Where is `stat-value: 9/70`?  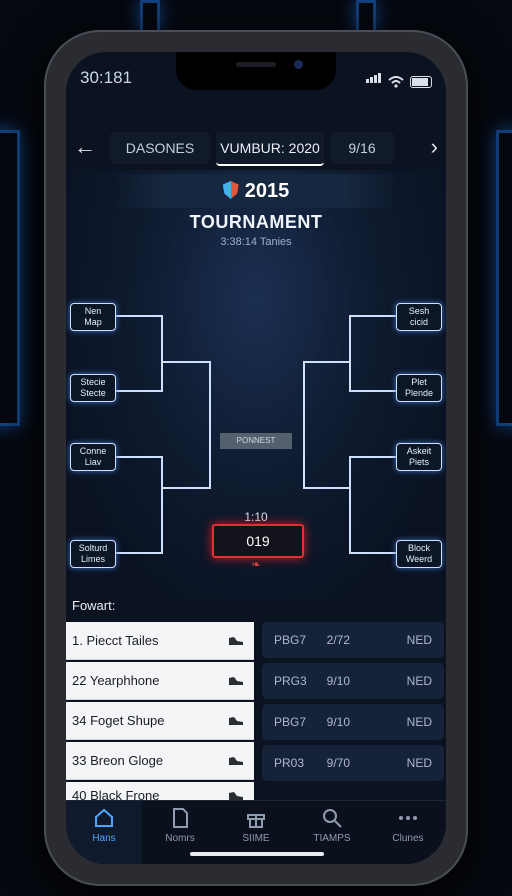 stat-value: 9/70 is located at coordinates (338, 763).